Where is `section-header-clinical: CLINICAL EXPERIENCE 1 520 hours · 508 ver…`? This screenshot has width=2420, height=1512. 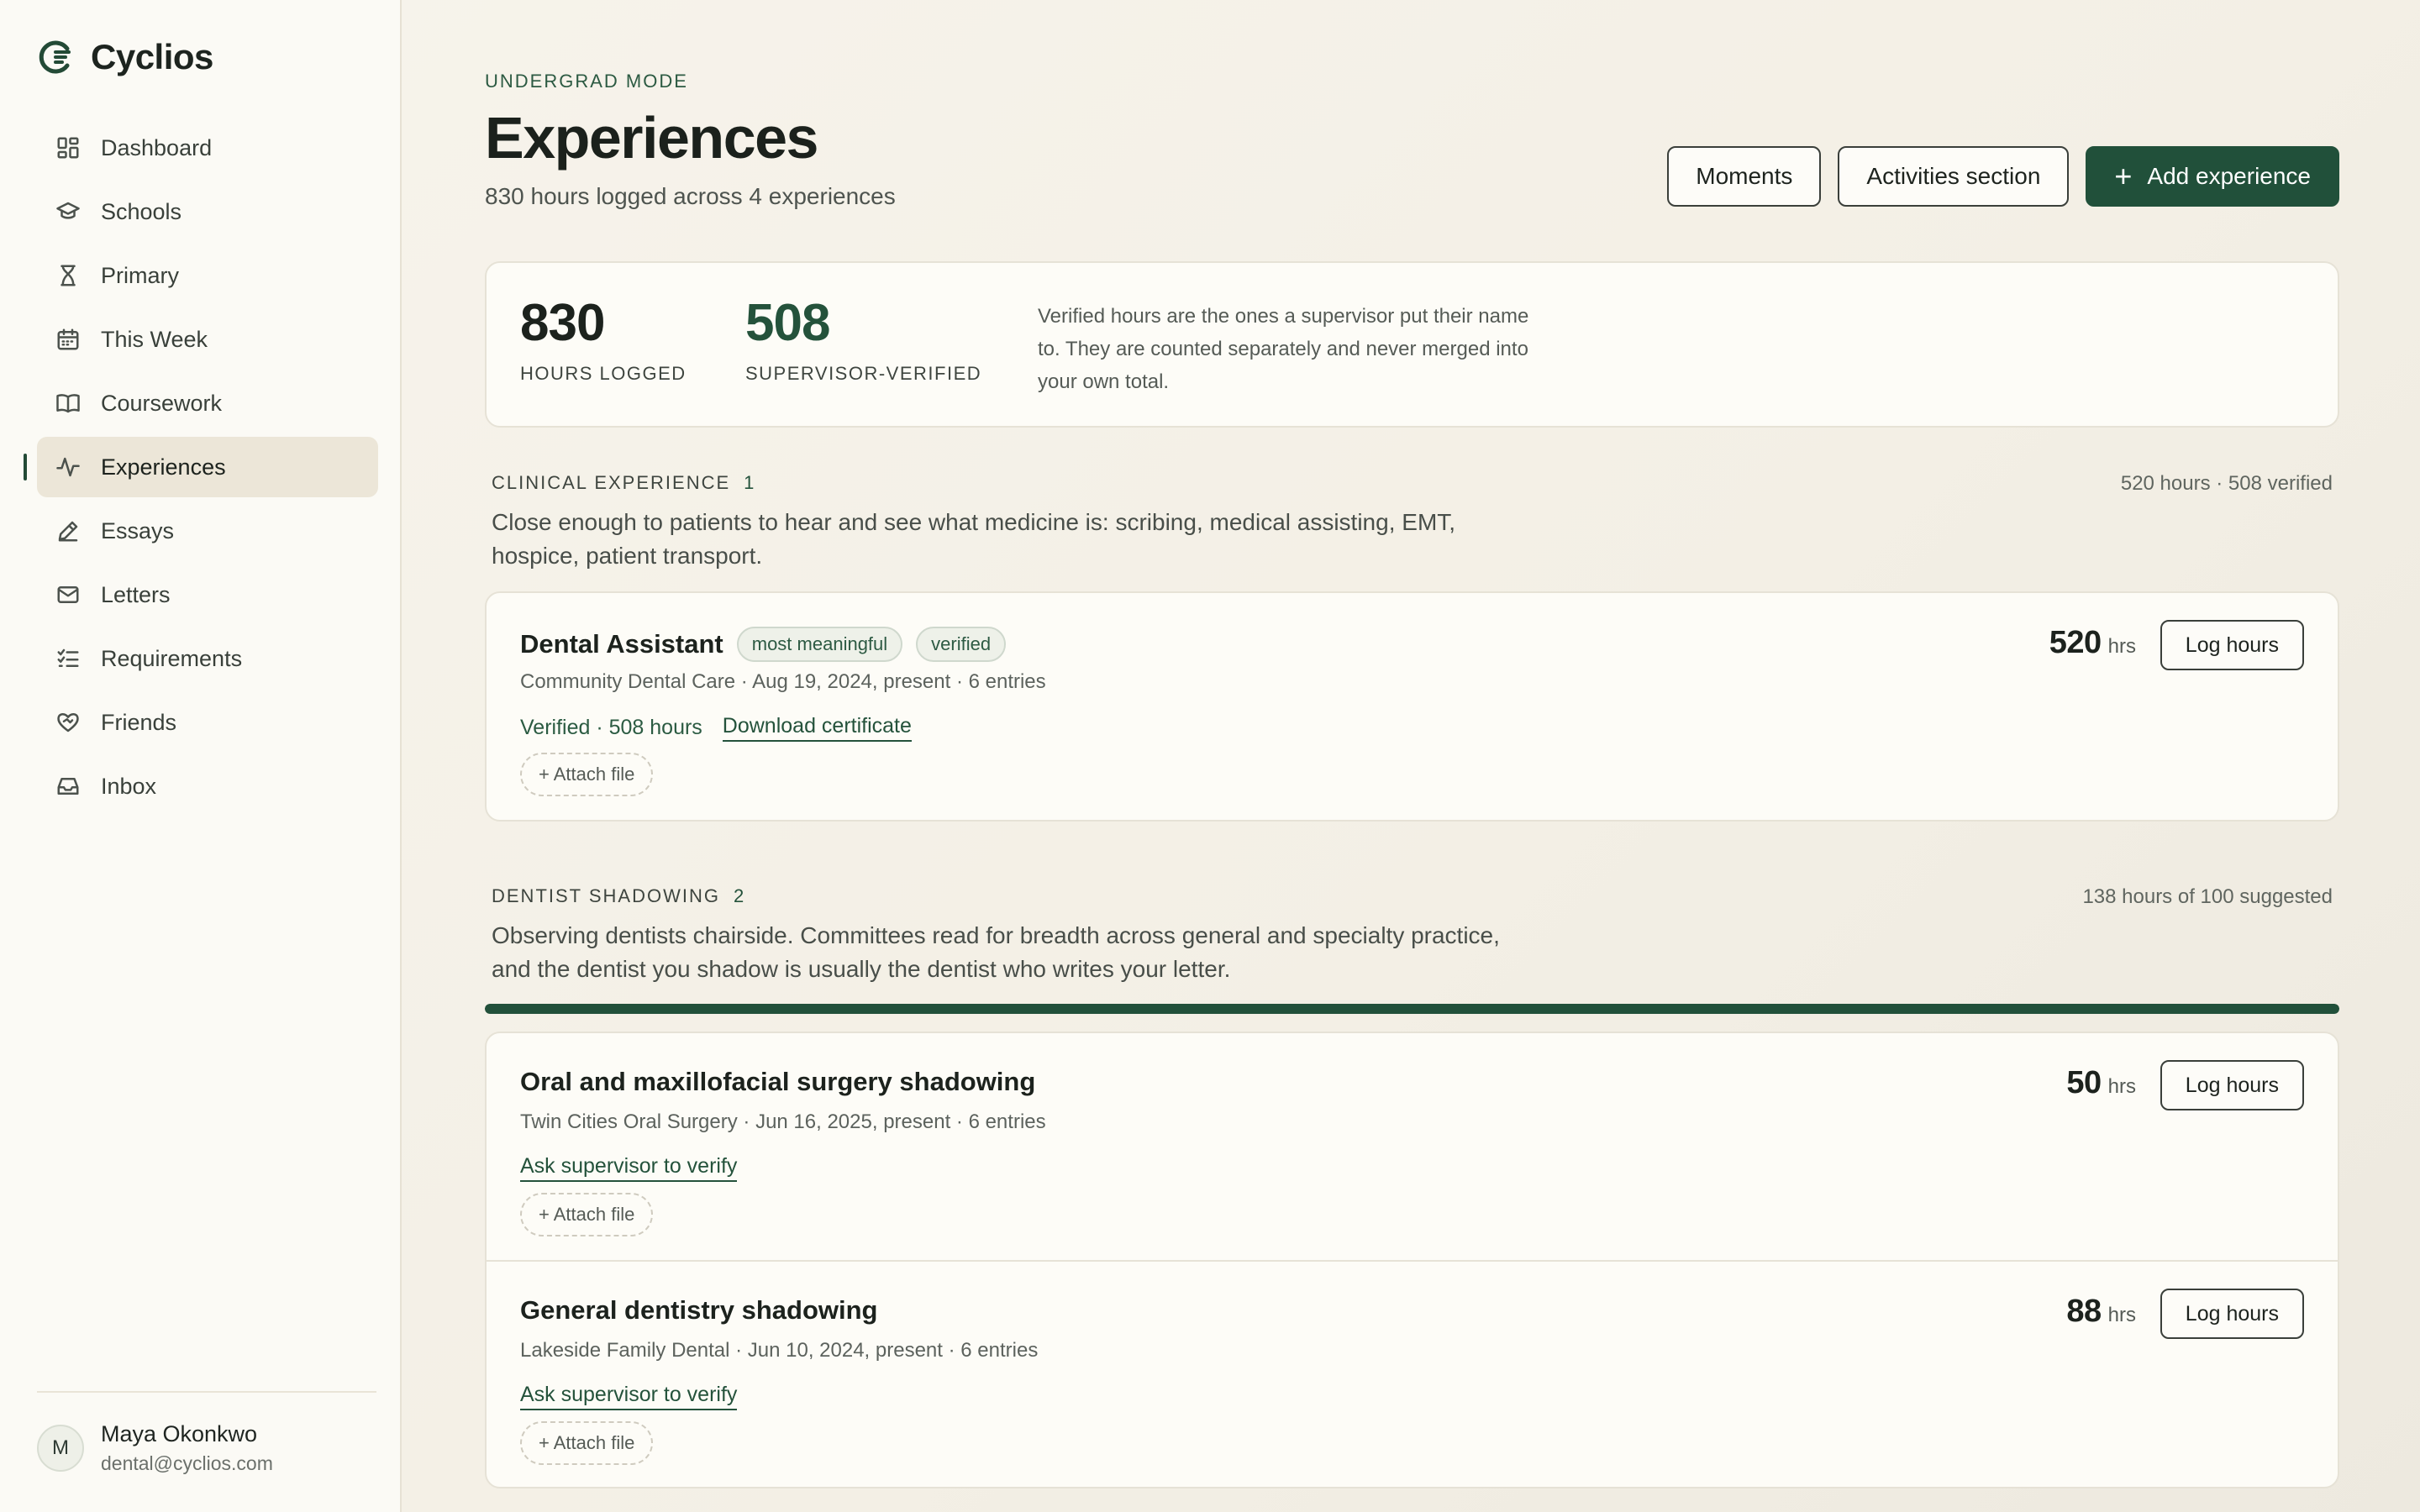
section-header-clinical: CLINICAL EXPERIENCE 1 520 hours · 508 ver… is located at coordinates (1412, 483).